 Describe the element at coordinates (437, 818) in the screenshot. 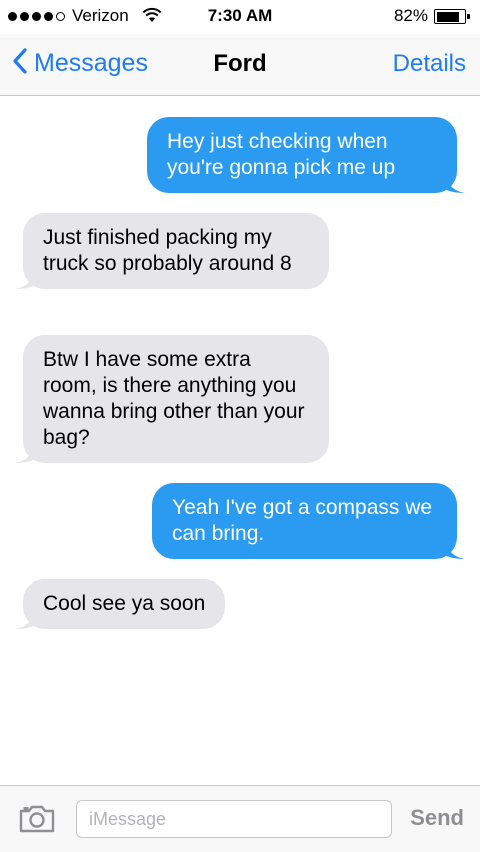

I see `send-button: Send` at that location.